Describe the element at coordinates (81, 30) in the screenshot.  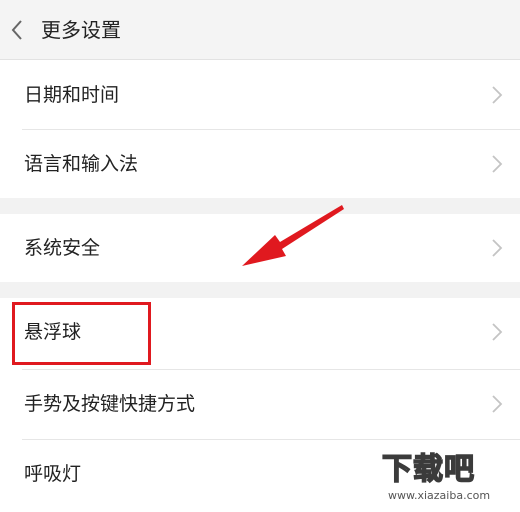
I see `page-title: 更多设置` at that location.